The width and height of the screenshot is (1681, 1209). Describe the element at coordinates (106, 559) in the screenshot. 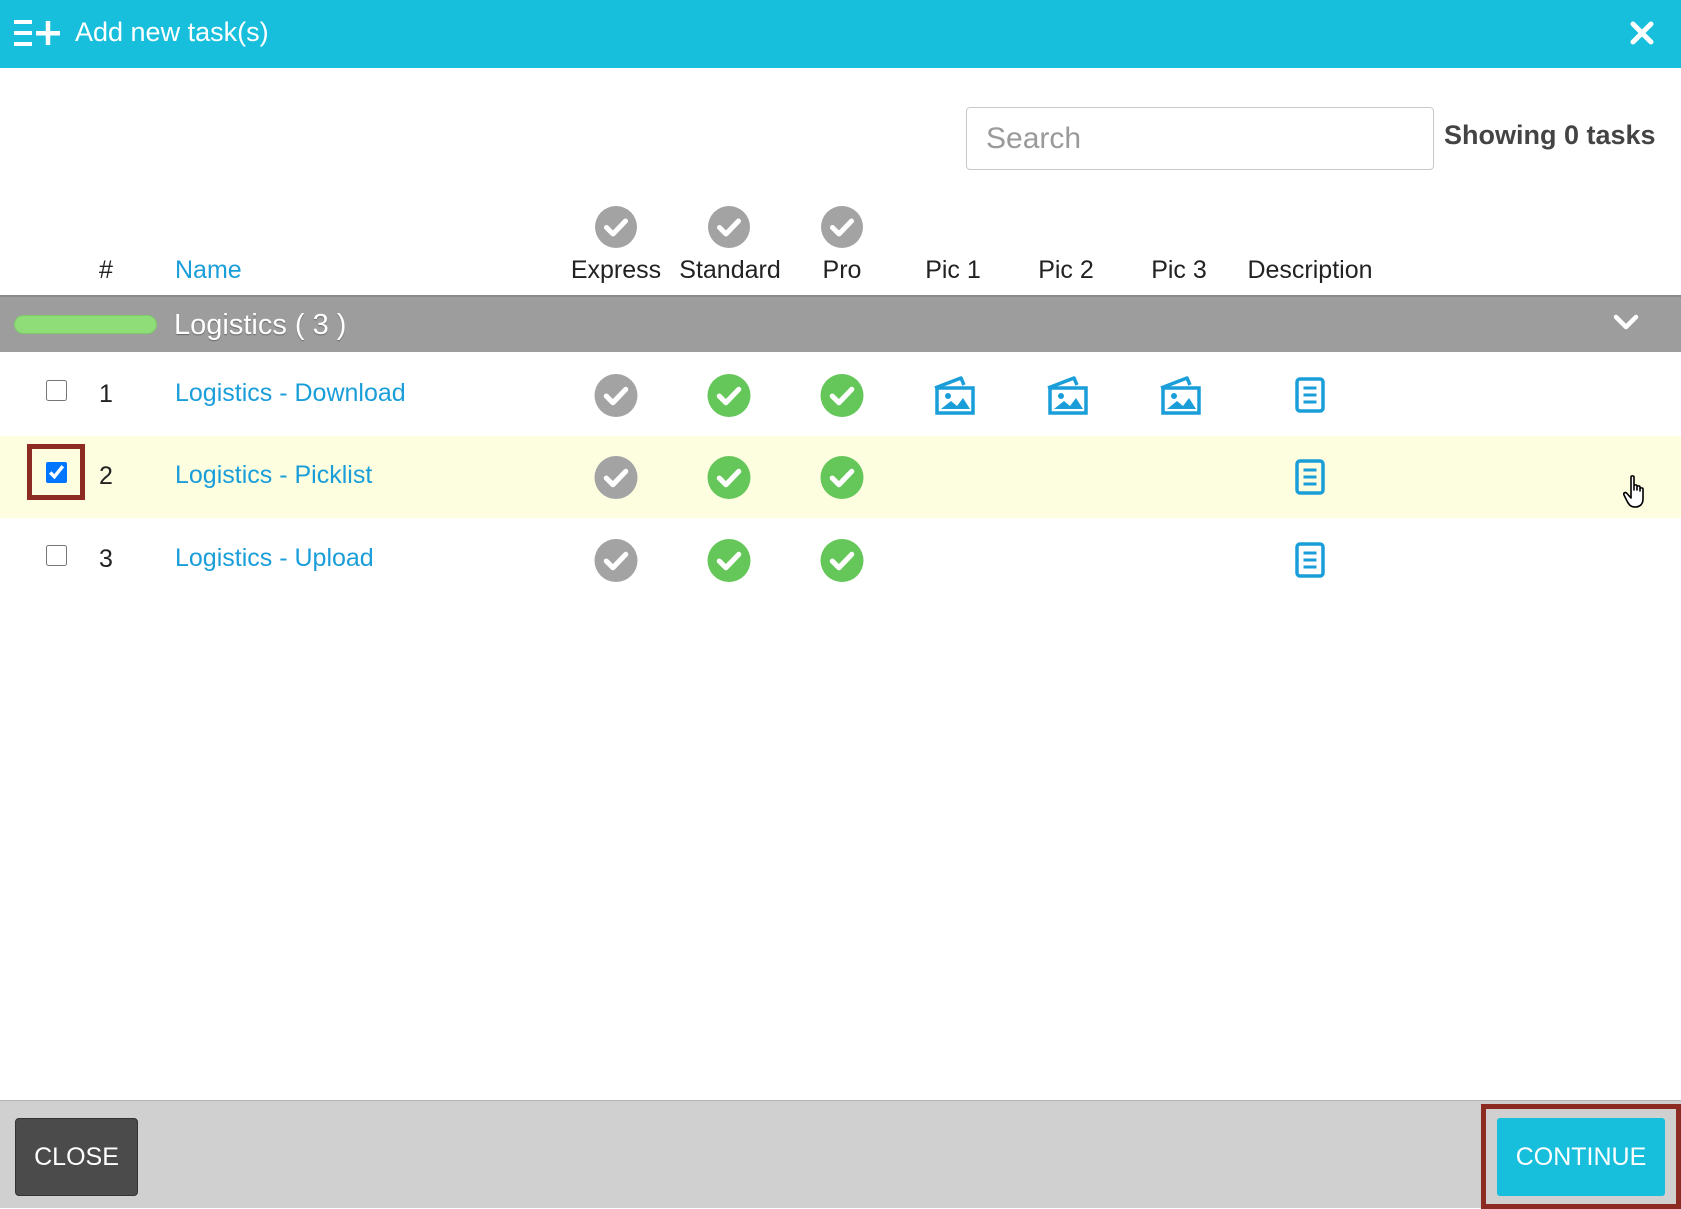

I see `row-number: 3` at that location.